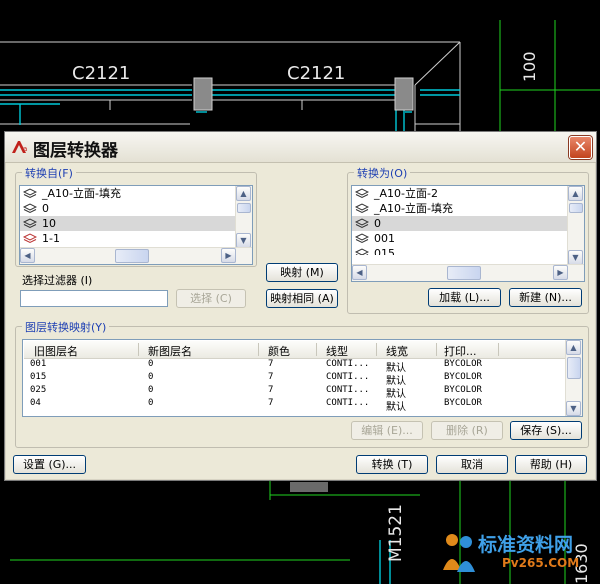 This screenshot has height=584, width=600. What do you see at coordinates (19, 147) in the screenshot?
I see `autocad-logo-icon: a` at bounding box center [19, 147].